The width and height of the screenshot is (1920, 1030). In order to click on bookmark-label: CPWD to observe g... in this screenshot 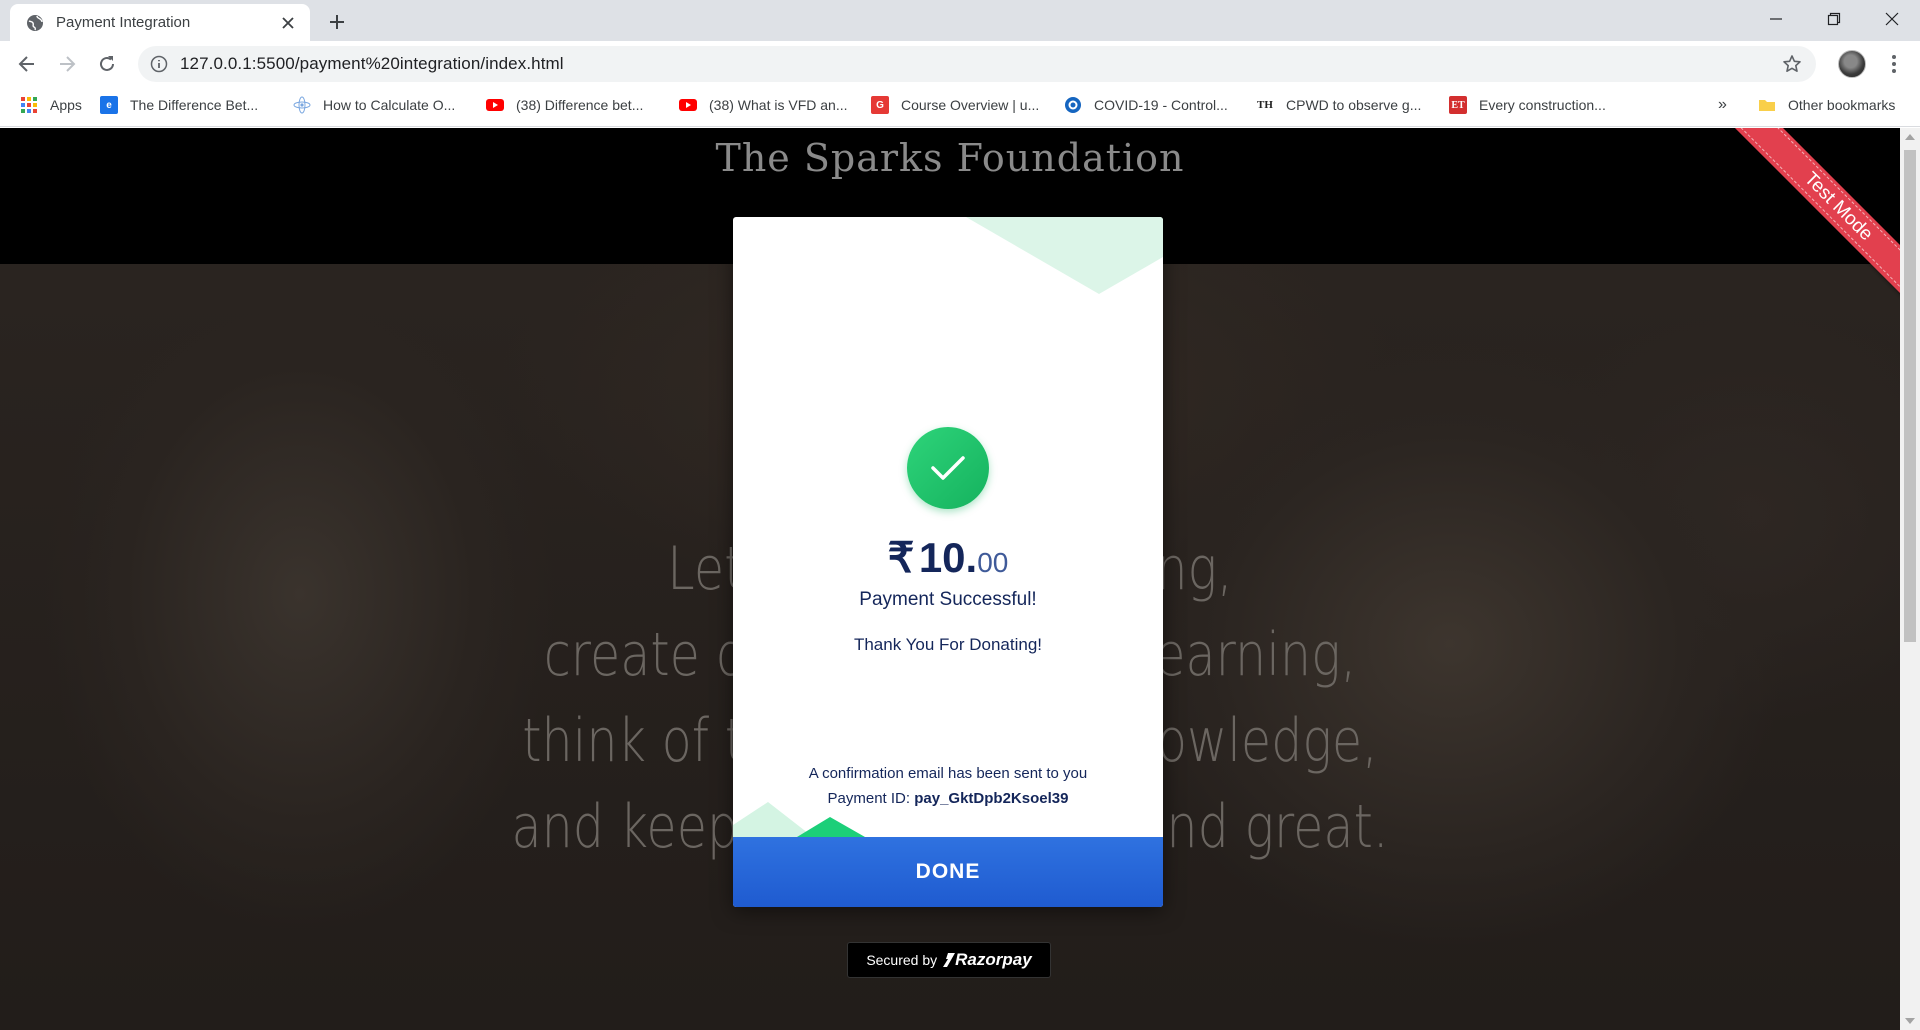, I will do `click(1354, 105)`.